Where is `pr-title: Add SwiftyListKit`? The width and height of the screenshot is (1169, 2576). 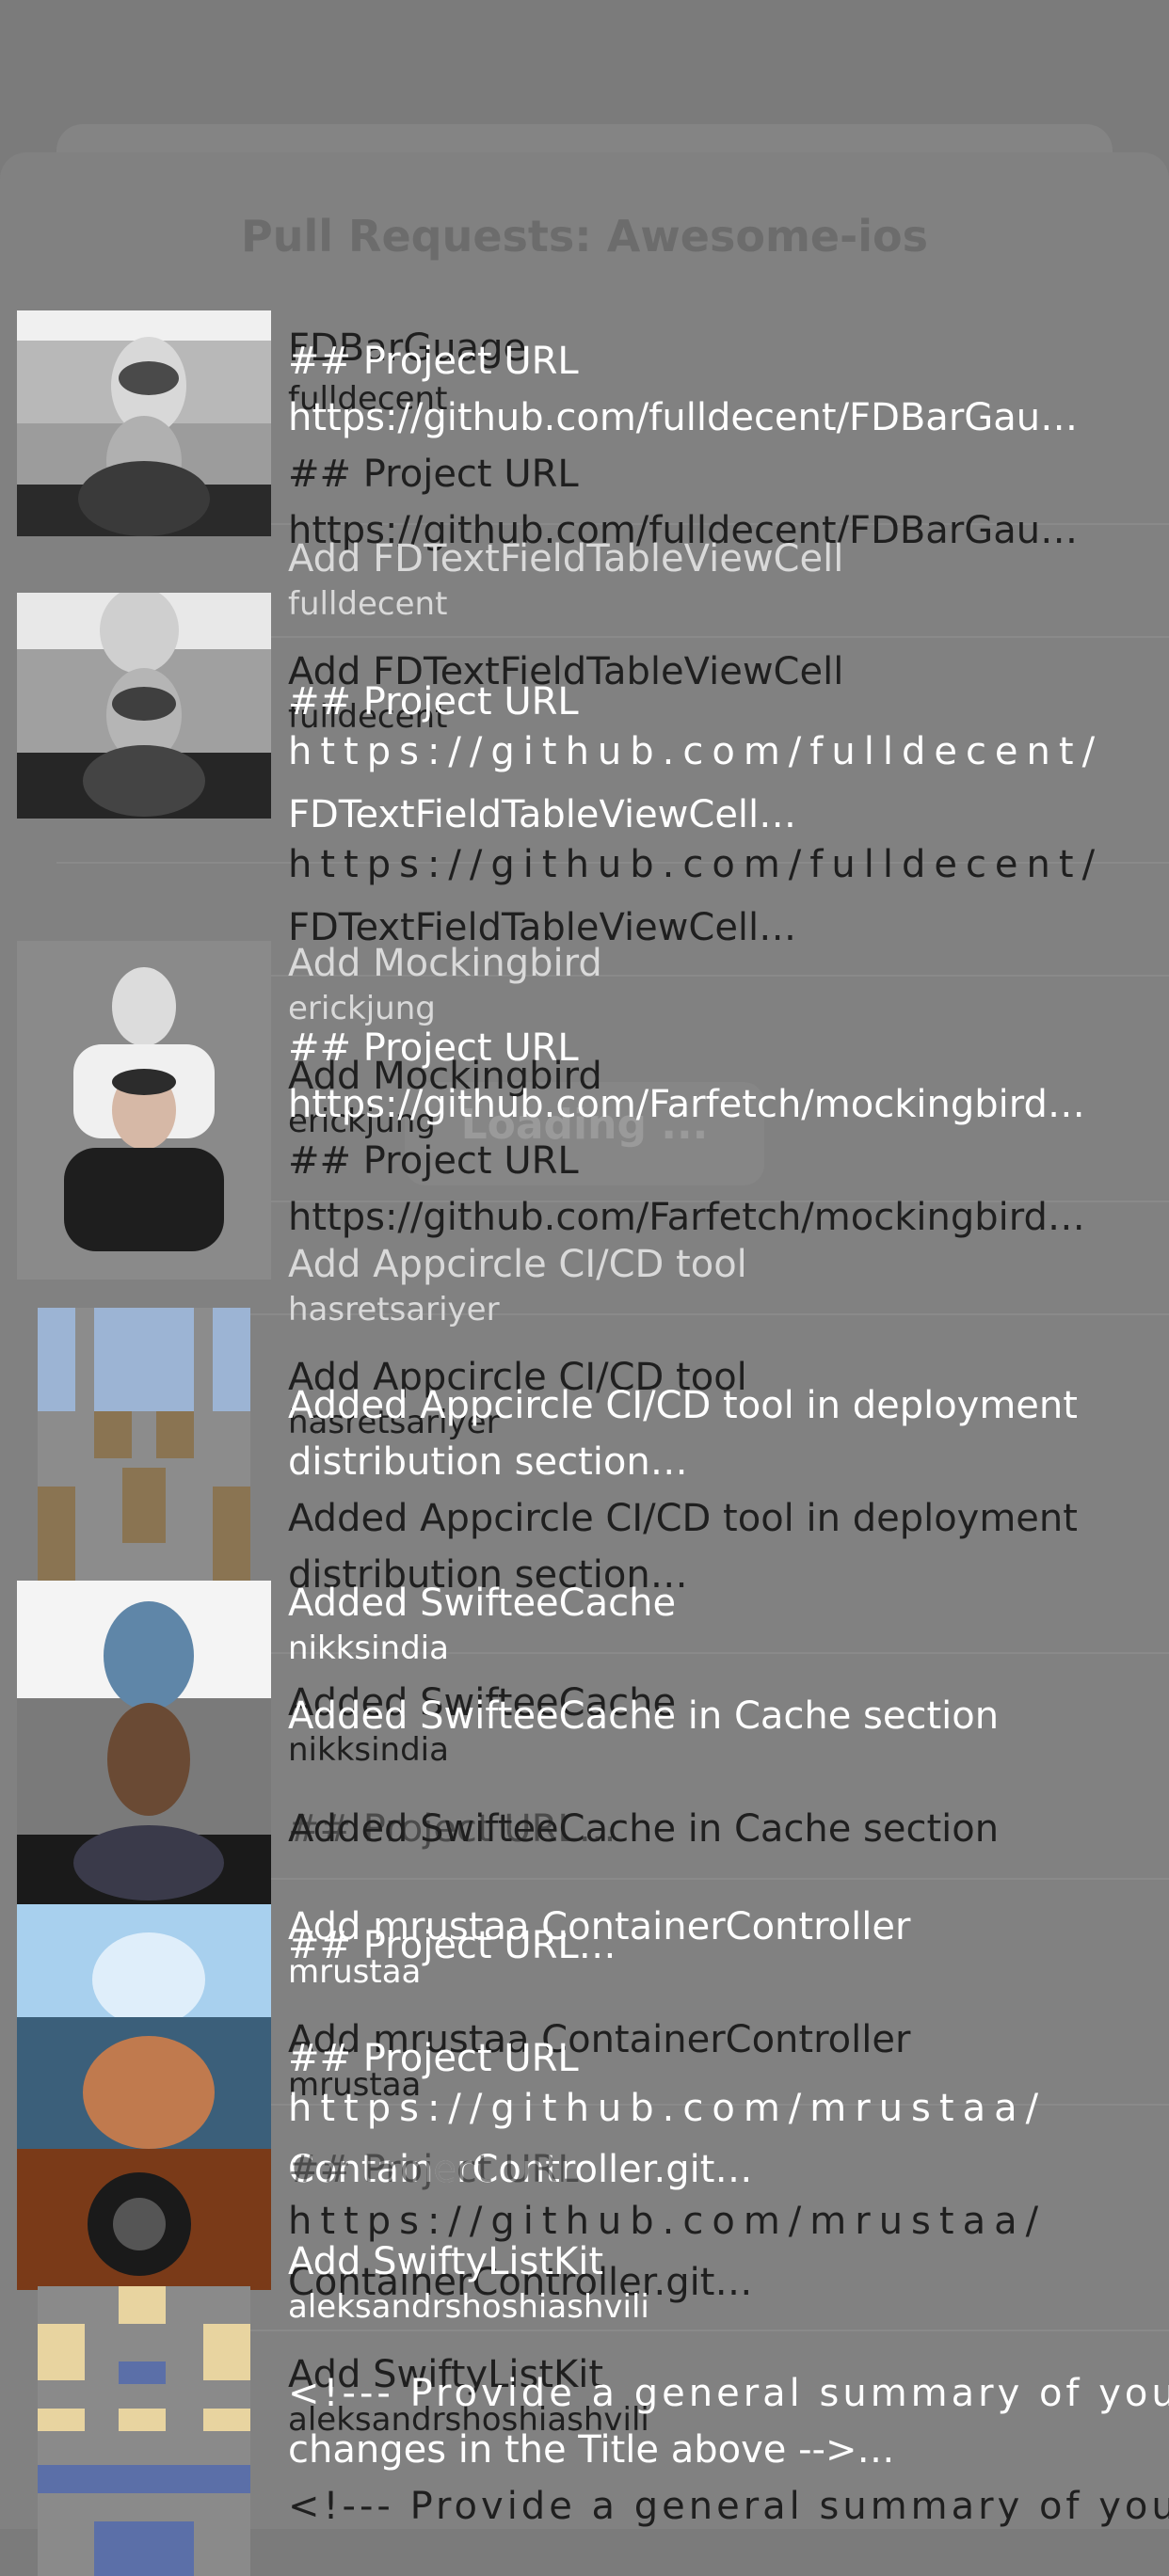 pr-title: Add SwiftyListKit is located at coordinates (446, 2261).